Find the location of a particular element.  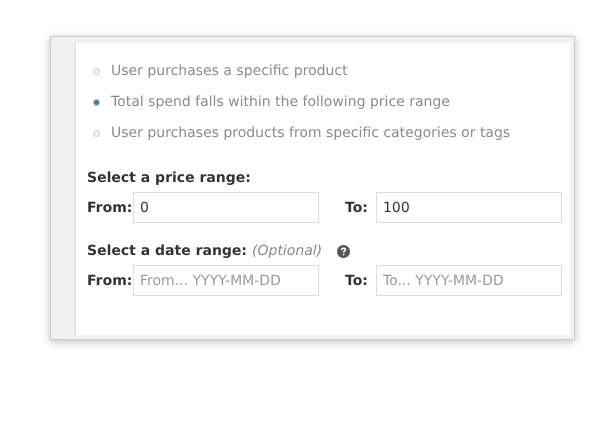

input-field: 0 is located at coordinates (226, 207).